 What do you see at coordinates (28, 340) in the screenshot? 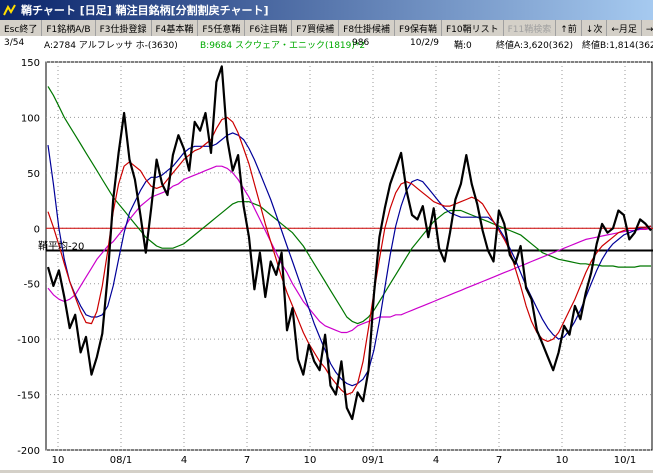
I see `y-tick-label: -100` at bounding box center [28, 340].